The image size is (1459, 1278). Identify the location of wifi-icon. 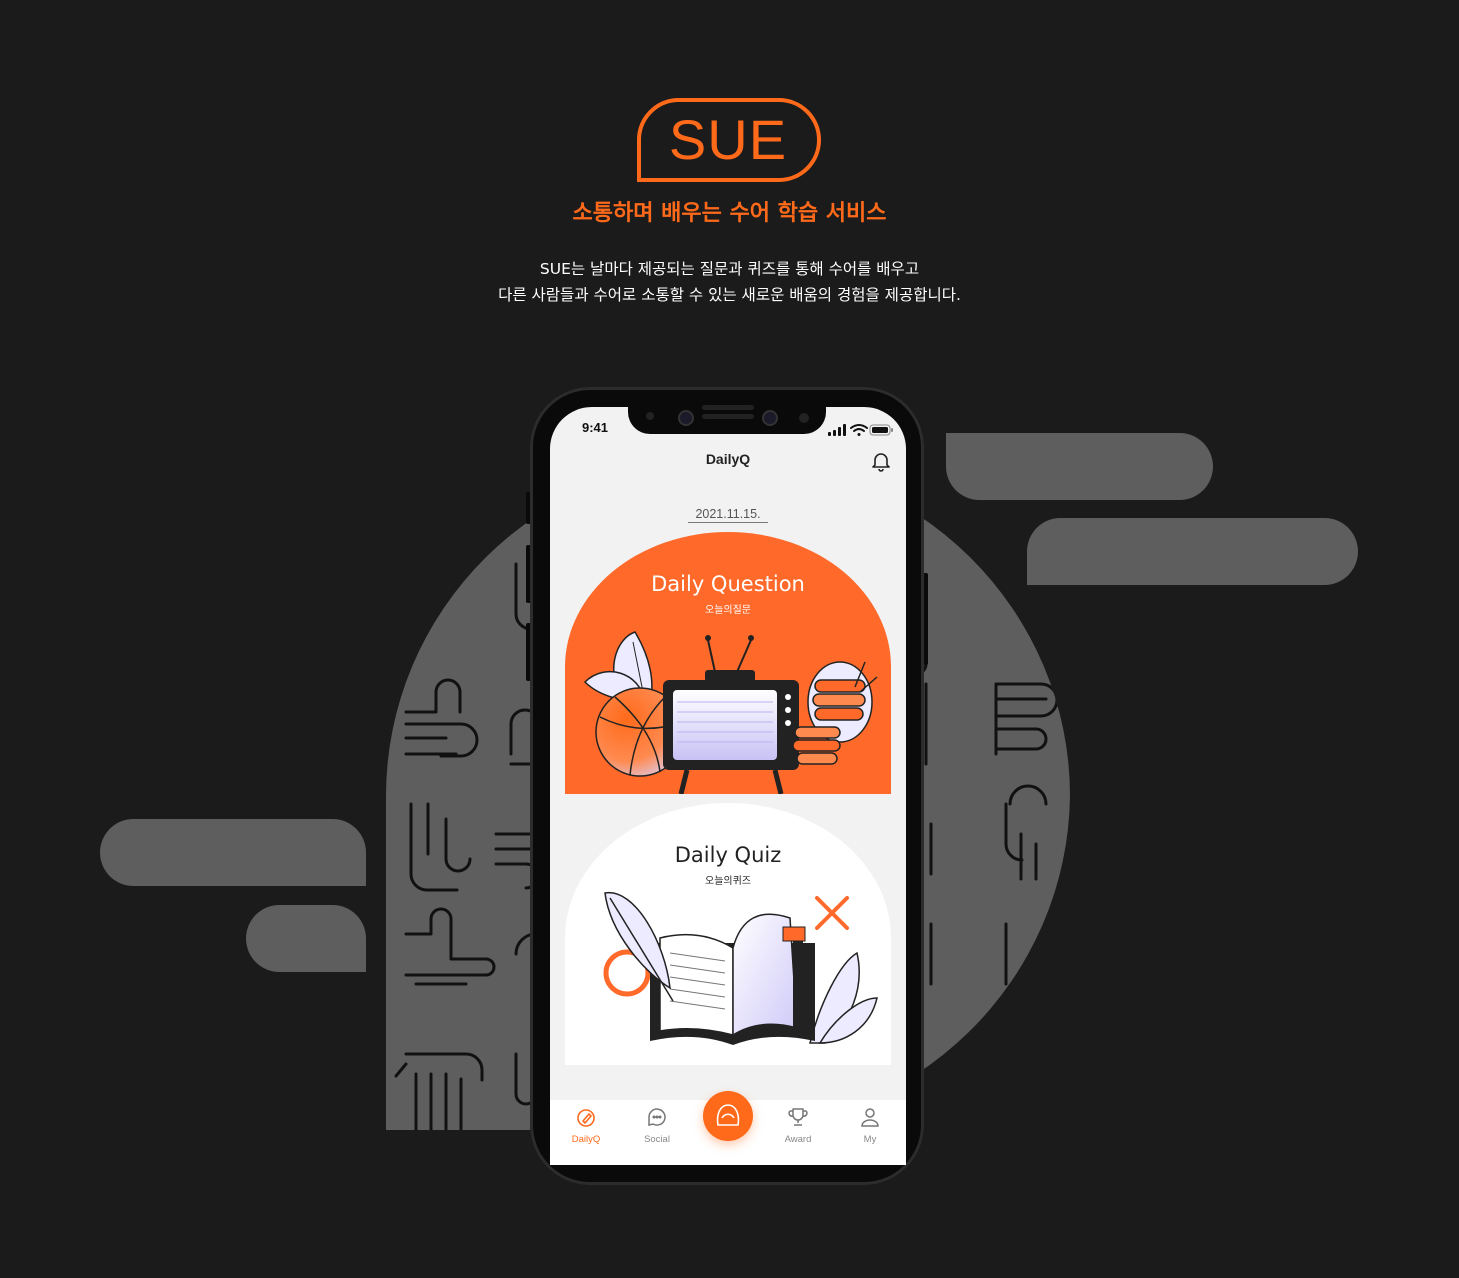
(859, 430).